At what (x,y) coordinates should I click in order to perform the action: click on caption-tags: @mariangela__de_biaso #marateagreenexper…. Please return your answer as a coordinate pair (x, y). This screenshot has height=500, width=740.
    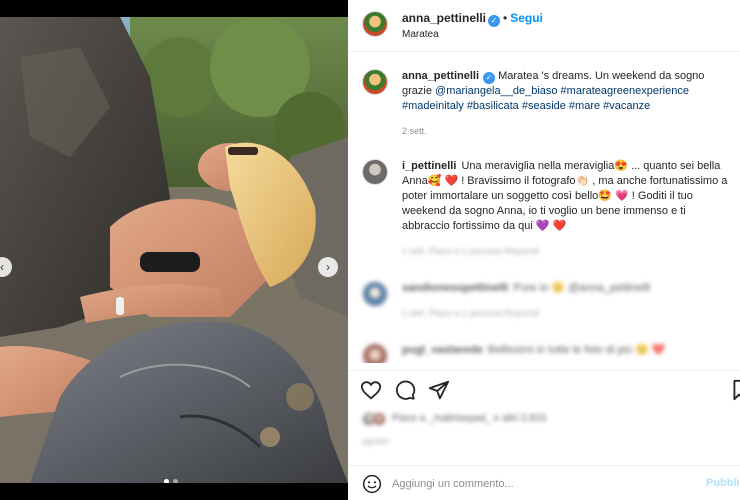
    Looking at the image, I should click on (545, 98).